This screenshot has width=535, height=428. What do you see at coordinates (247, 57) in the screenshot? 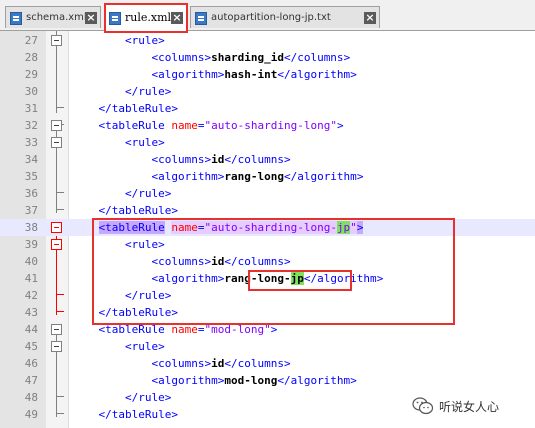
I see `element-text: sharding_id` at bounding box center [247, 57].